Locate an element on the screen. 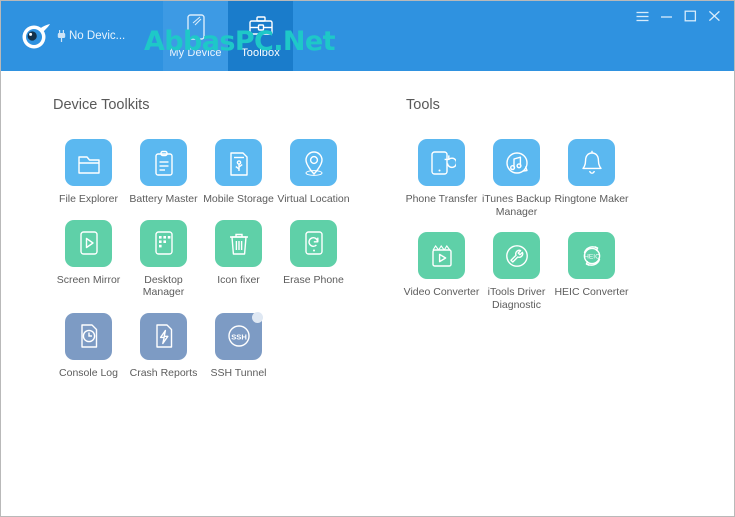  tab-bar: My Device Toolbox is located at coordinates (228, 36).